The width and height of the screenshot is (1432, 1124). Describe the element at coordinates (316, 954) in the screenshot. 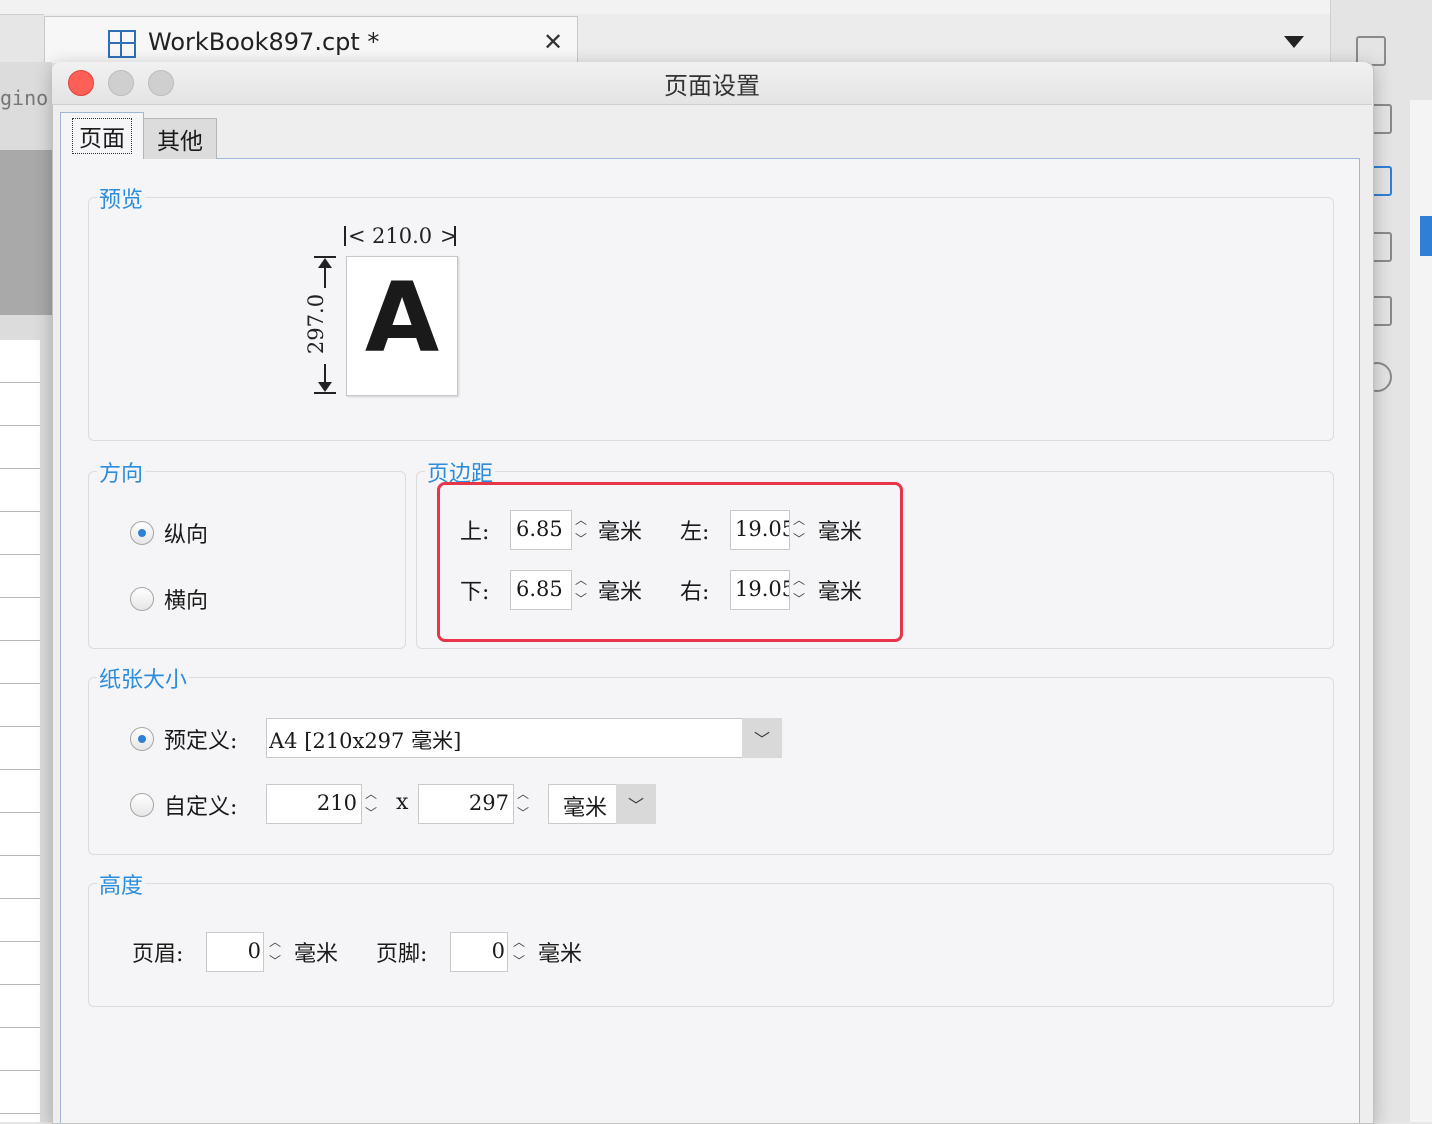

I see `header-height-unit: 毫米` at that location.